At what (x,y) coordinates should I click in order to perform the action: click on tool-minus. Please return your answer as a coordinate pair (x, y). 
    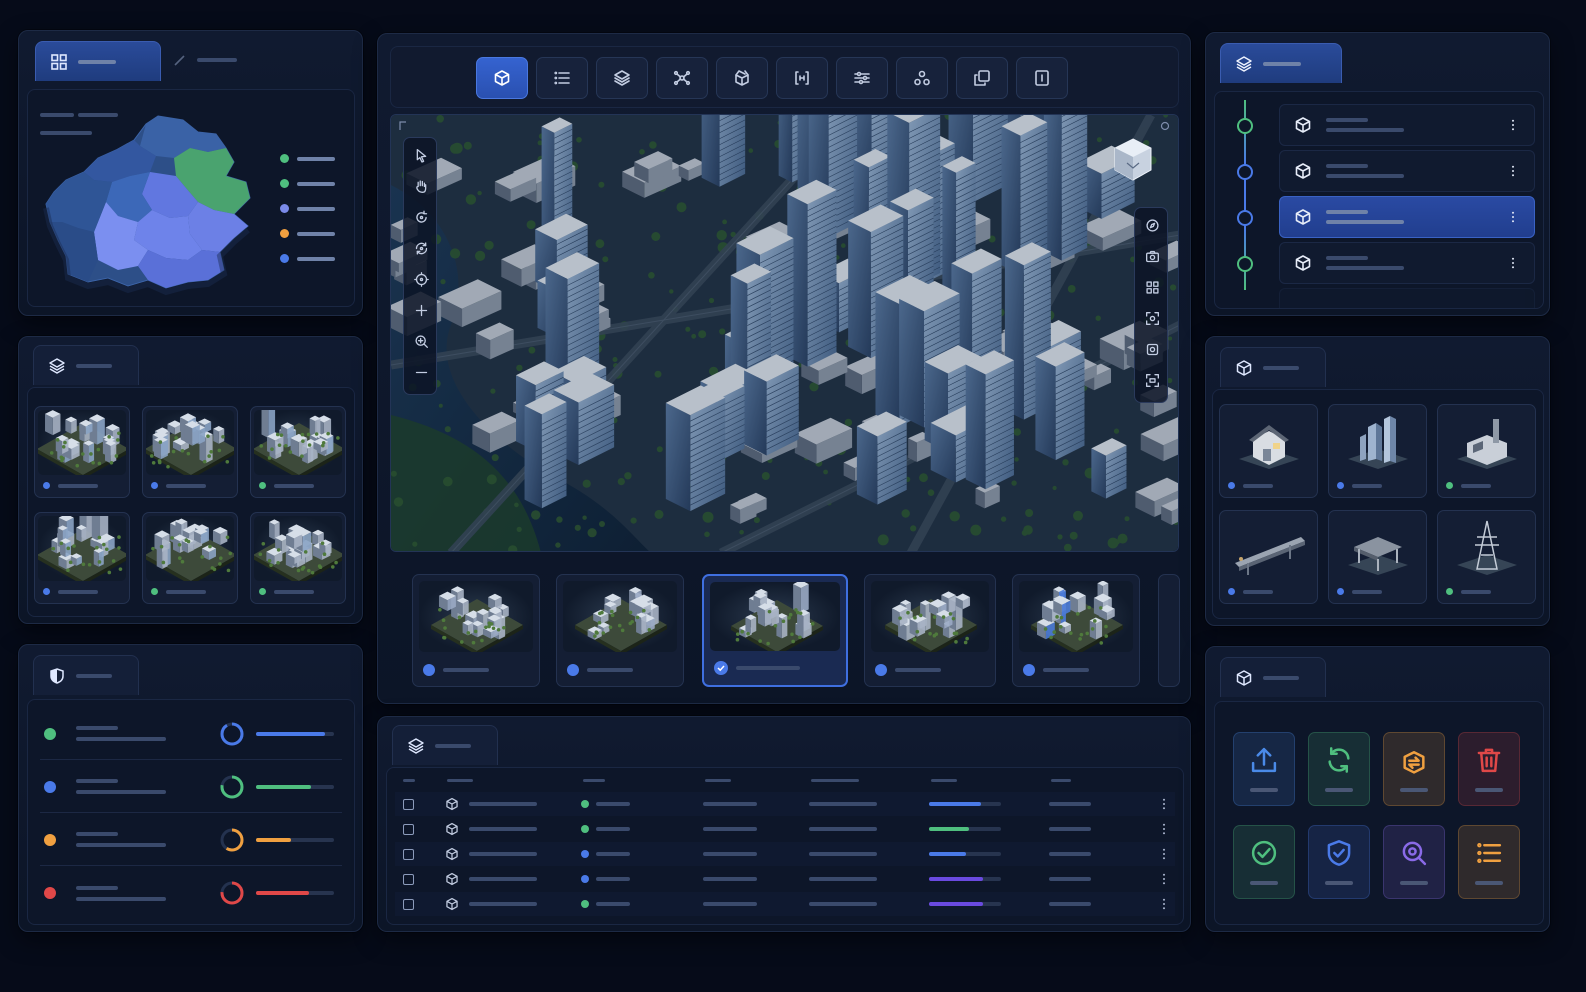
    Looking at the image, I should click on (421, 372).